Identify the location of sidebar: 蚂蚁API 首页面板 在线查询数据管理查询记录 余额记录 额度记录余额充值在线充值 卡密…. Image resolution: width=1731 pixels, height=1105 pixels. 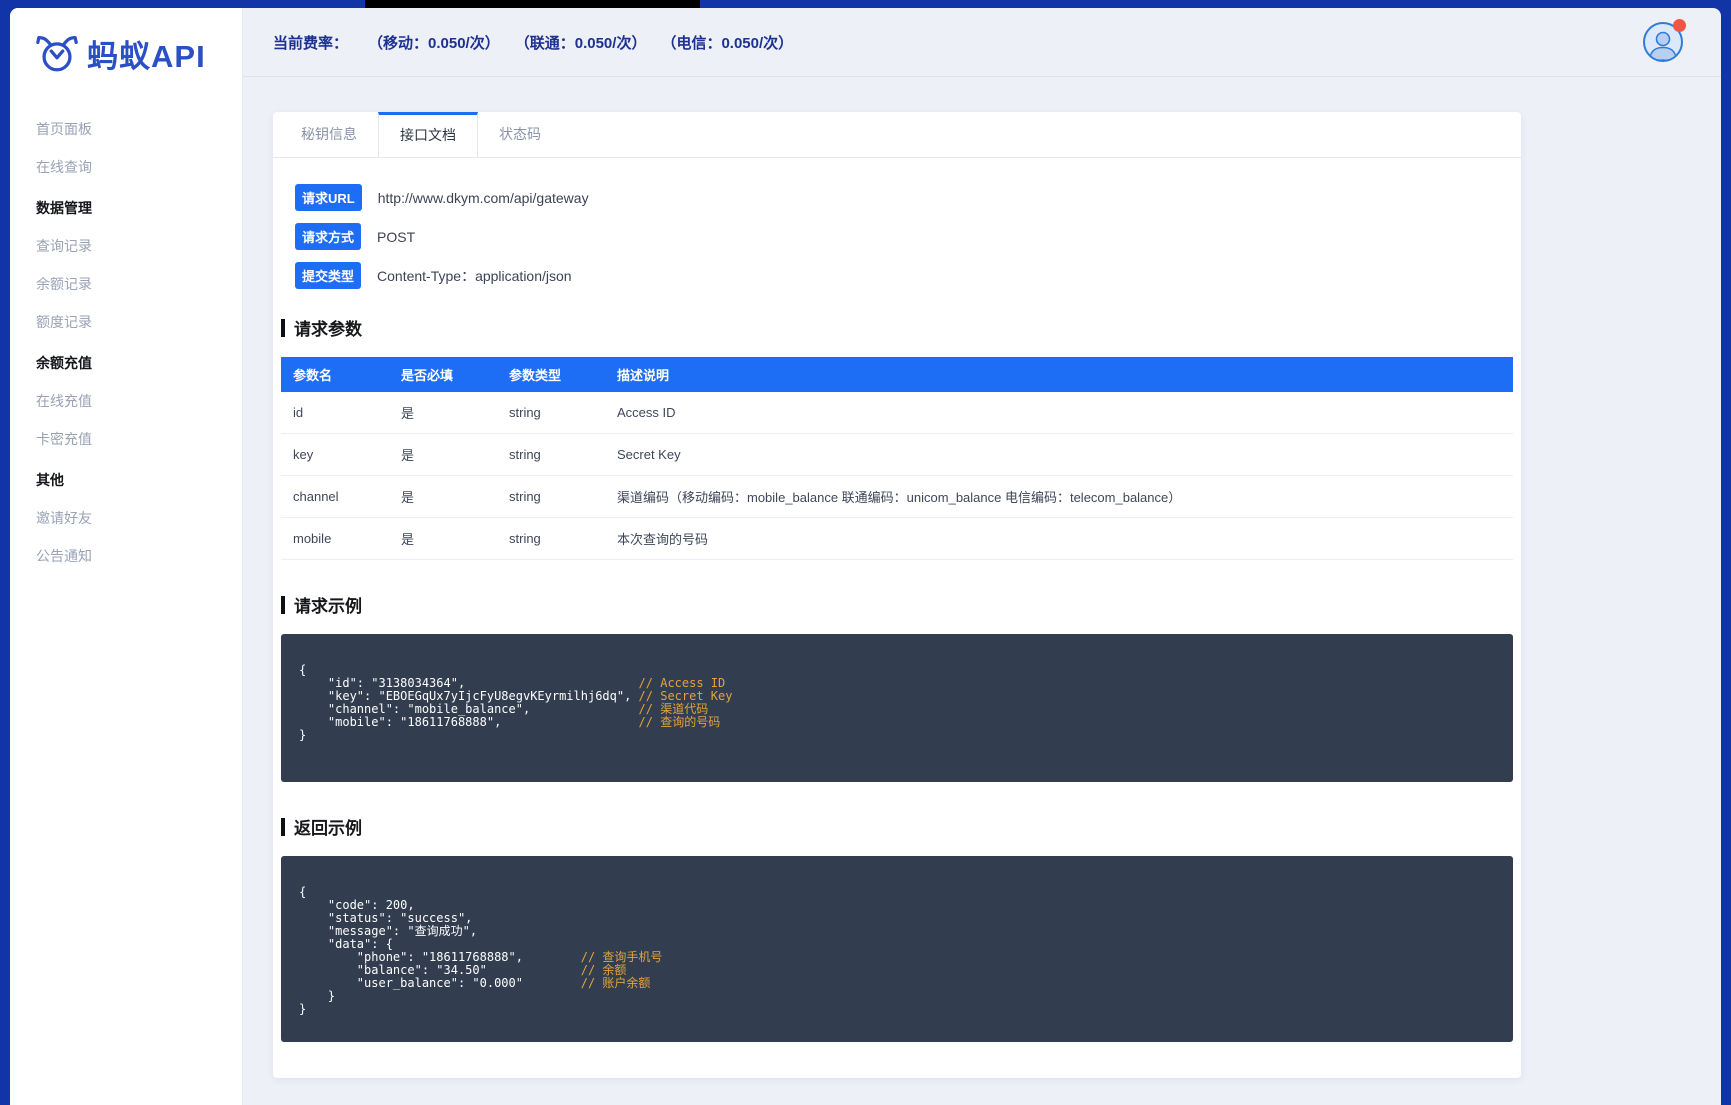
(126, 556).